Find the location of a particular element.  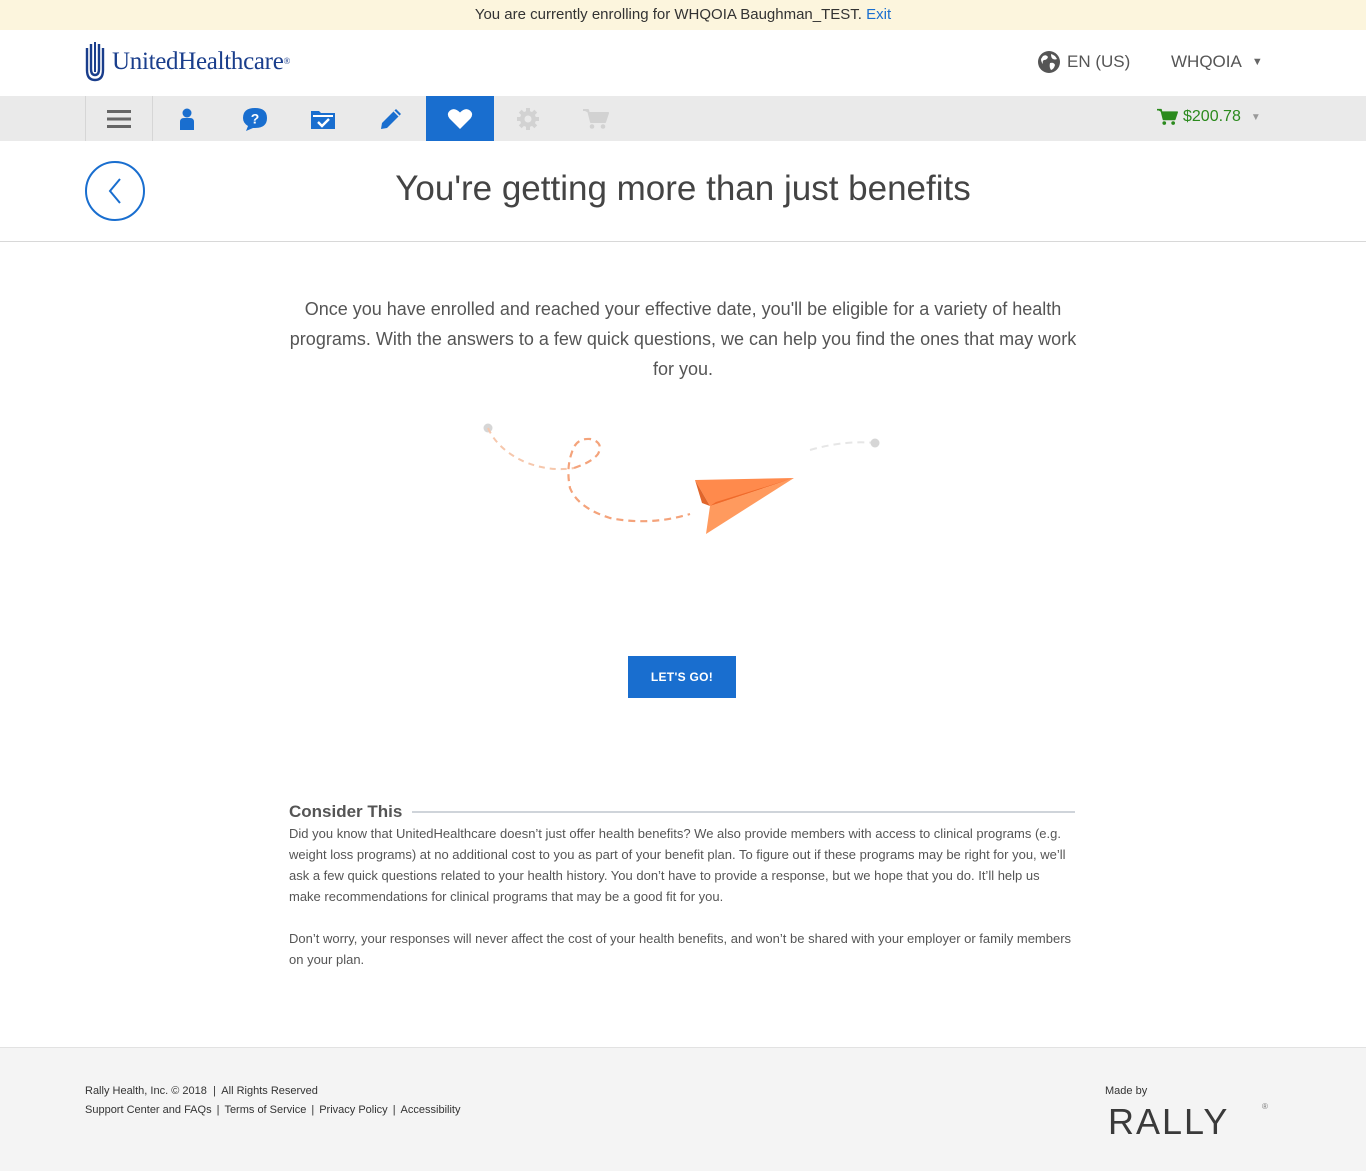

question-icon: ? is located at coordinates (255, 119).